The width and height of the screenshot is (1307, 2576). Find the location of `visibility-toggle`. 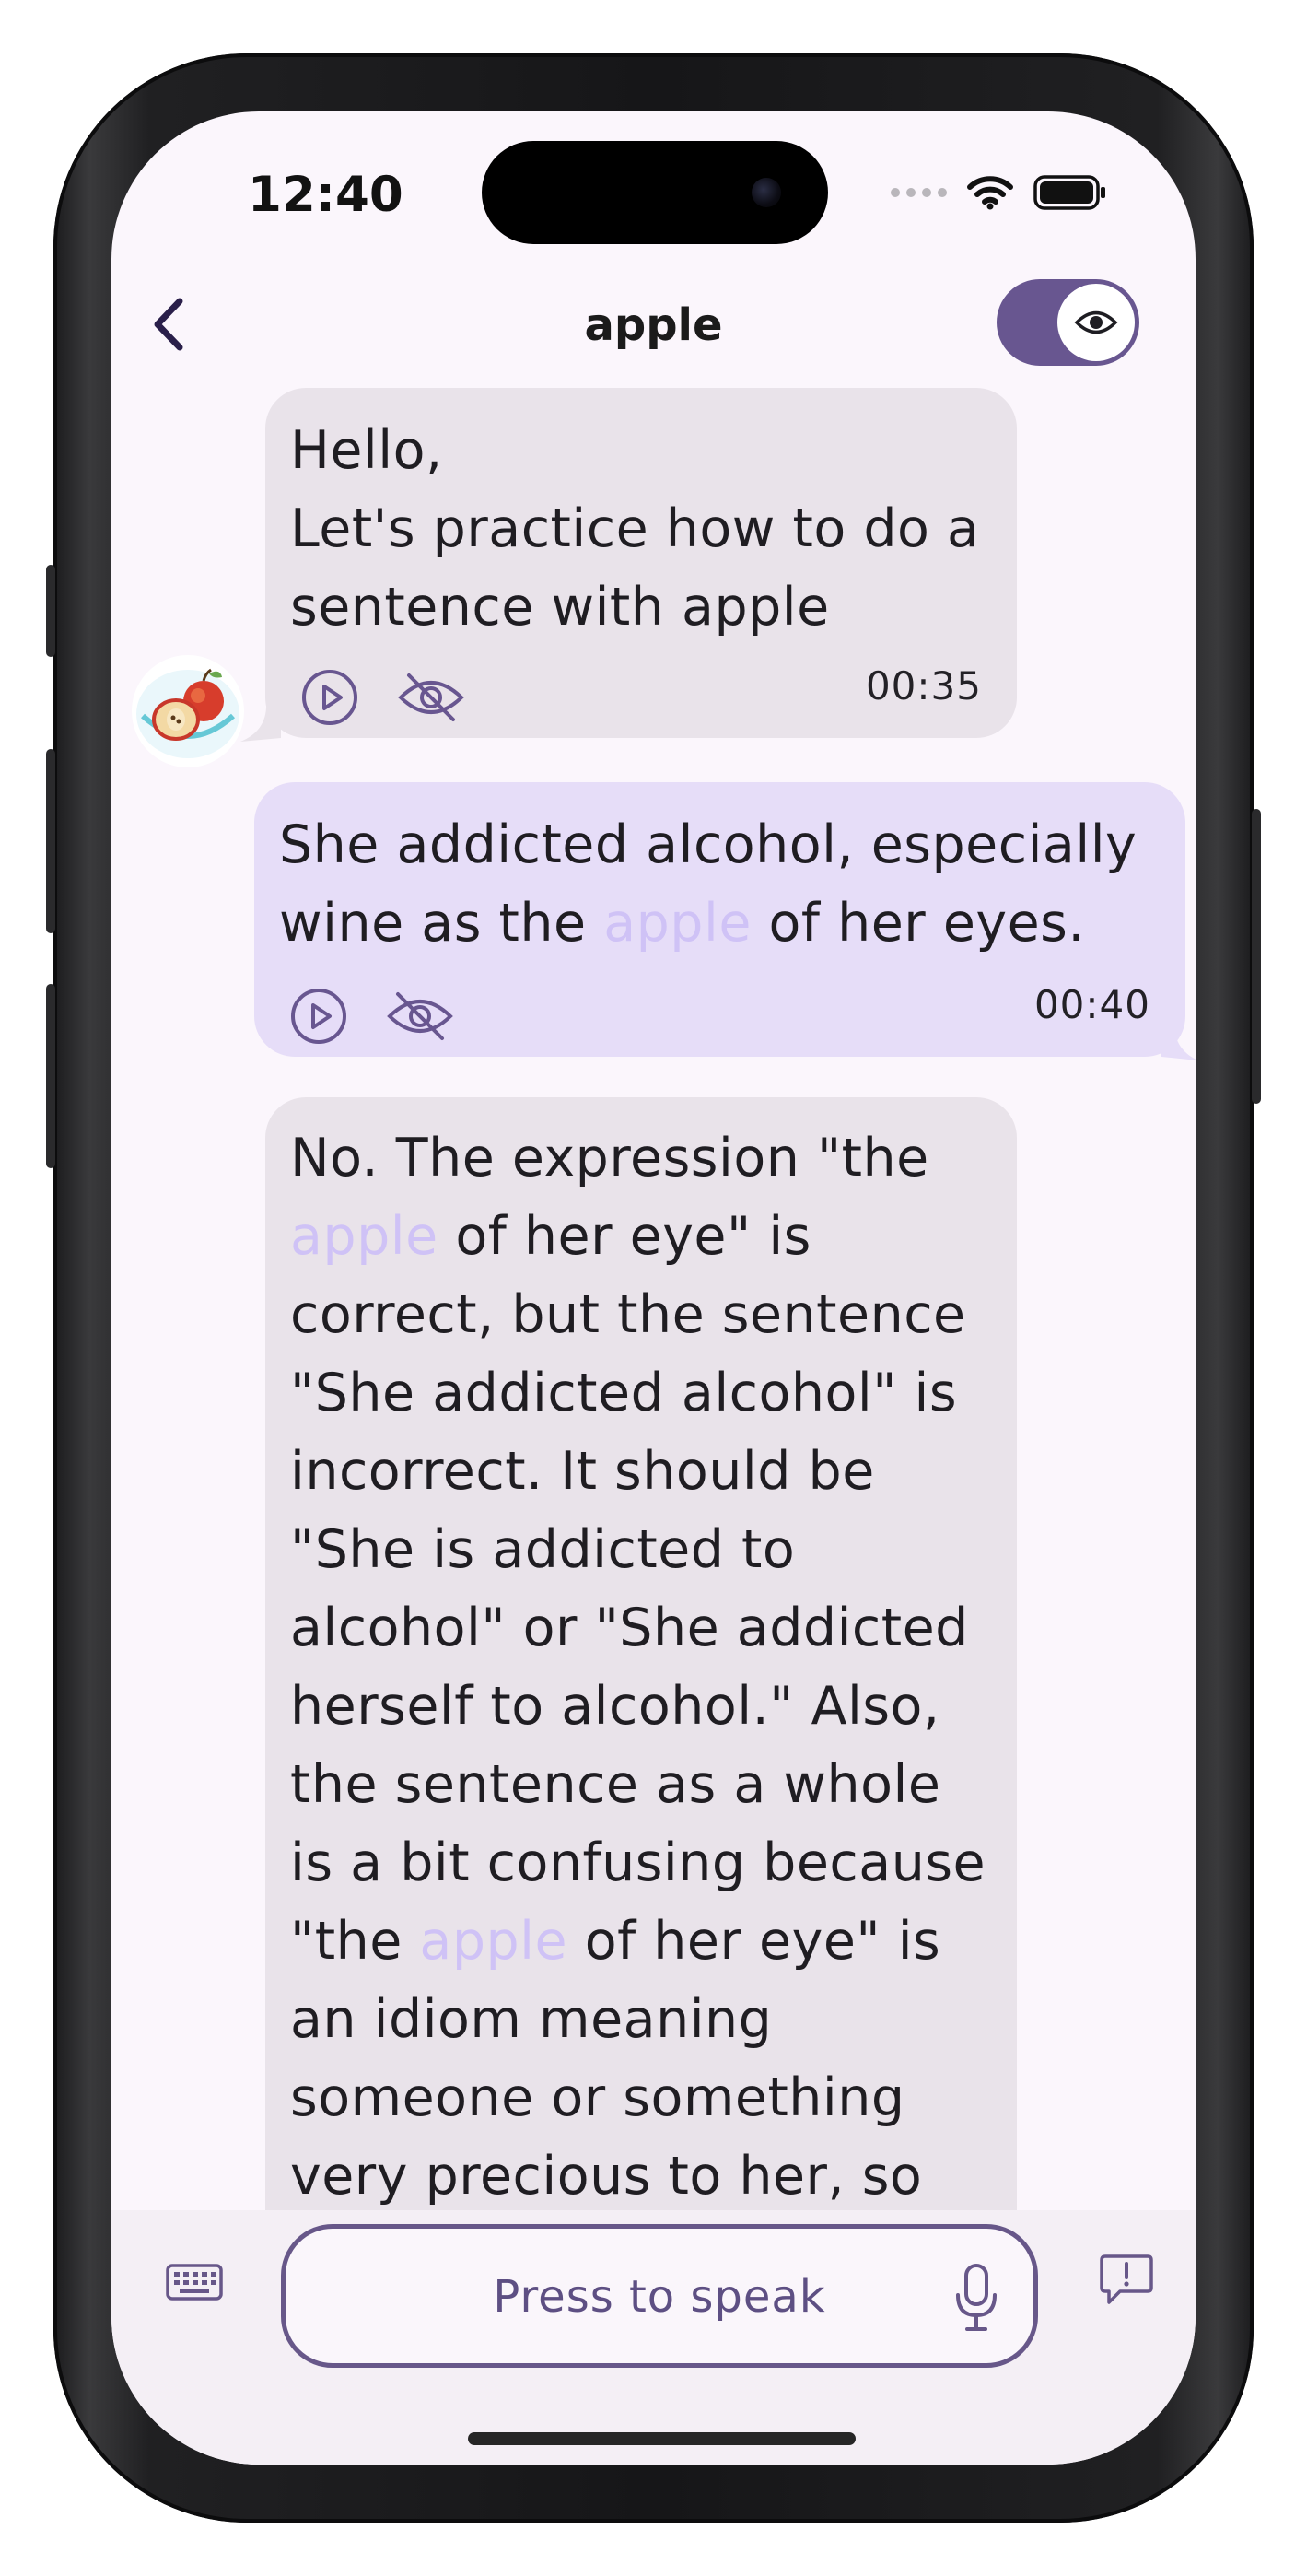

visibility-toggle is located at coordinates (1068, 322).